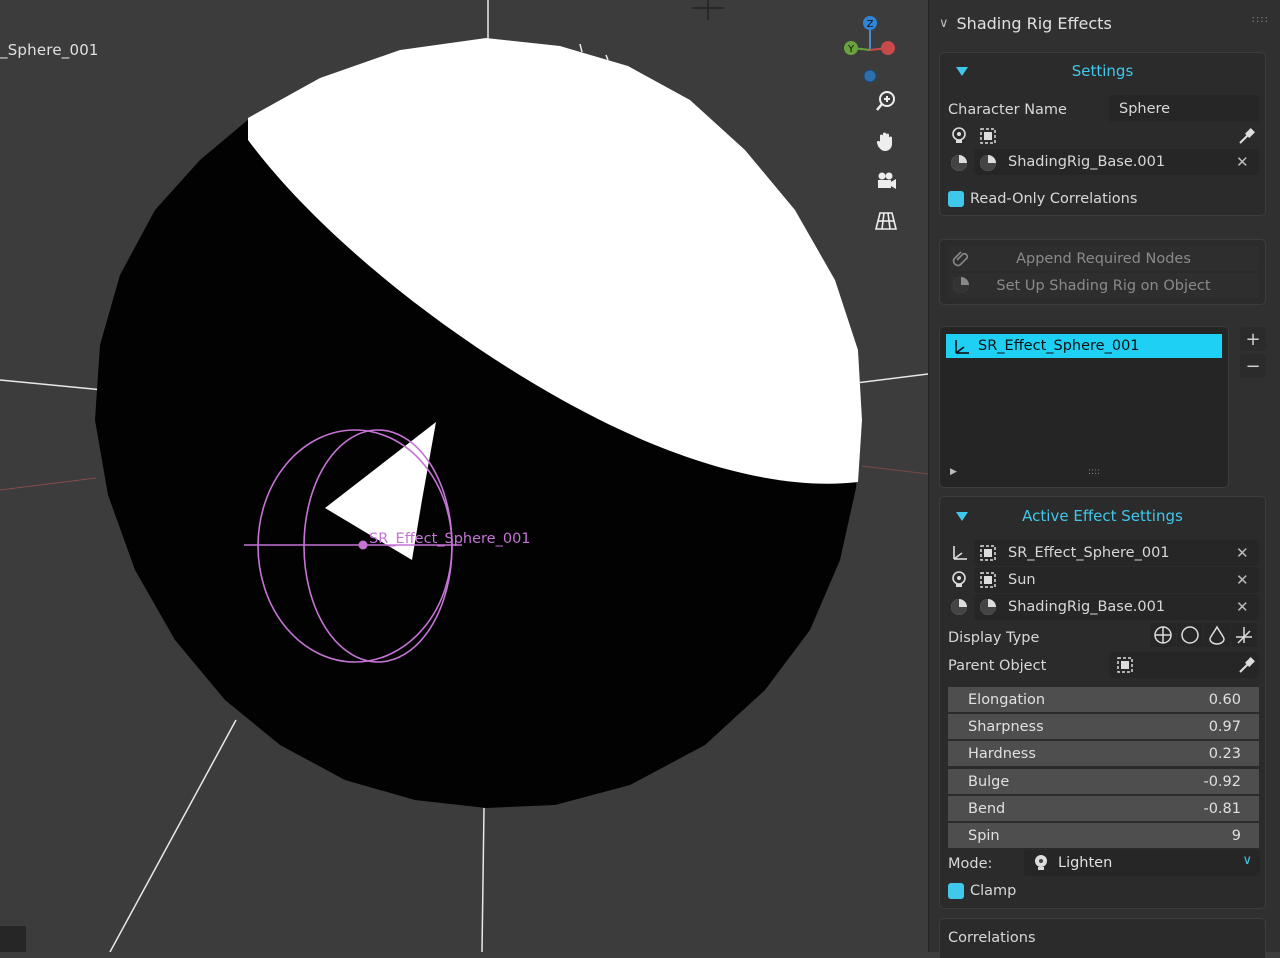 The width and height of the screenshot is (1280, 958). Describe the element at coordinates (997, 666) in the screenshot. I see `parent-object-label: Parent Object` at that location.